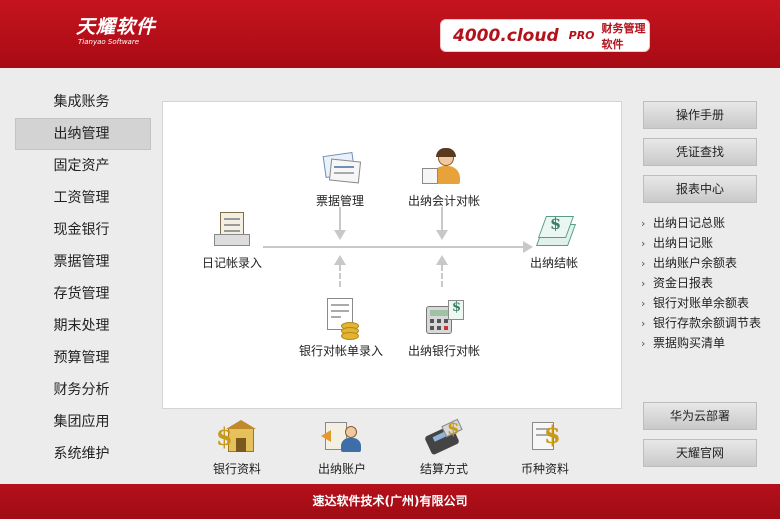 This screenshot has width=780, height=519. I want to click on nav-item-integrated-accounting: 集成账务, so click(83, 102).